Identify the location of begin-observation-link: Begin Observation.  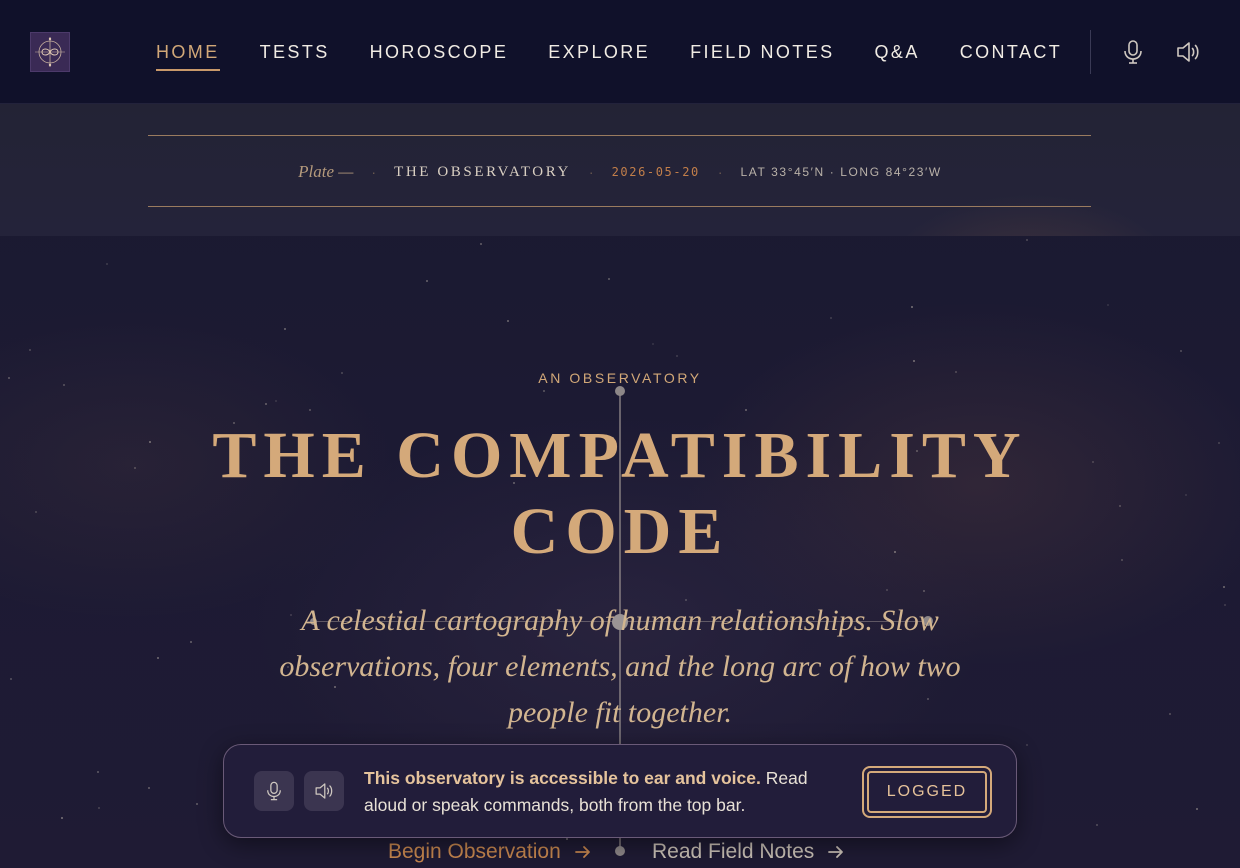
(490, 852).